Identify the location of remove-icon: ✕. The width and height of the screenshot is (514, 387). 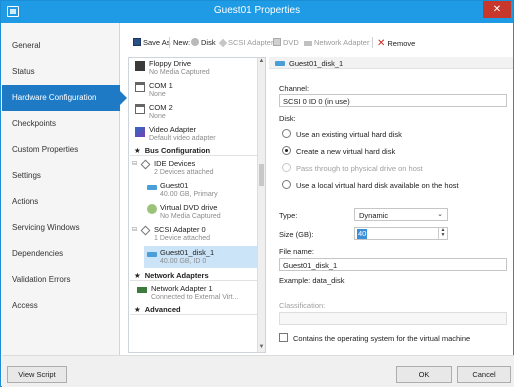
(381, 43).